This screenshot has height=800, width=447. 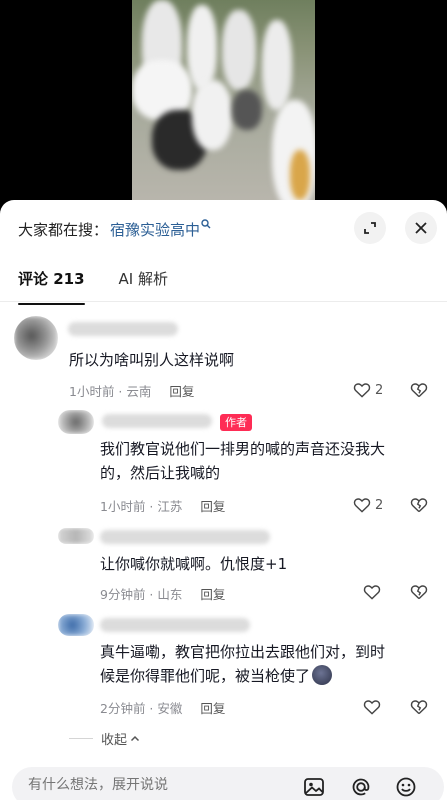 I want to click on comment-text-line: 真牛逼嘞，教官把你拉出去跟他们对，到时, so click(x=243, y=652).